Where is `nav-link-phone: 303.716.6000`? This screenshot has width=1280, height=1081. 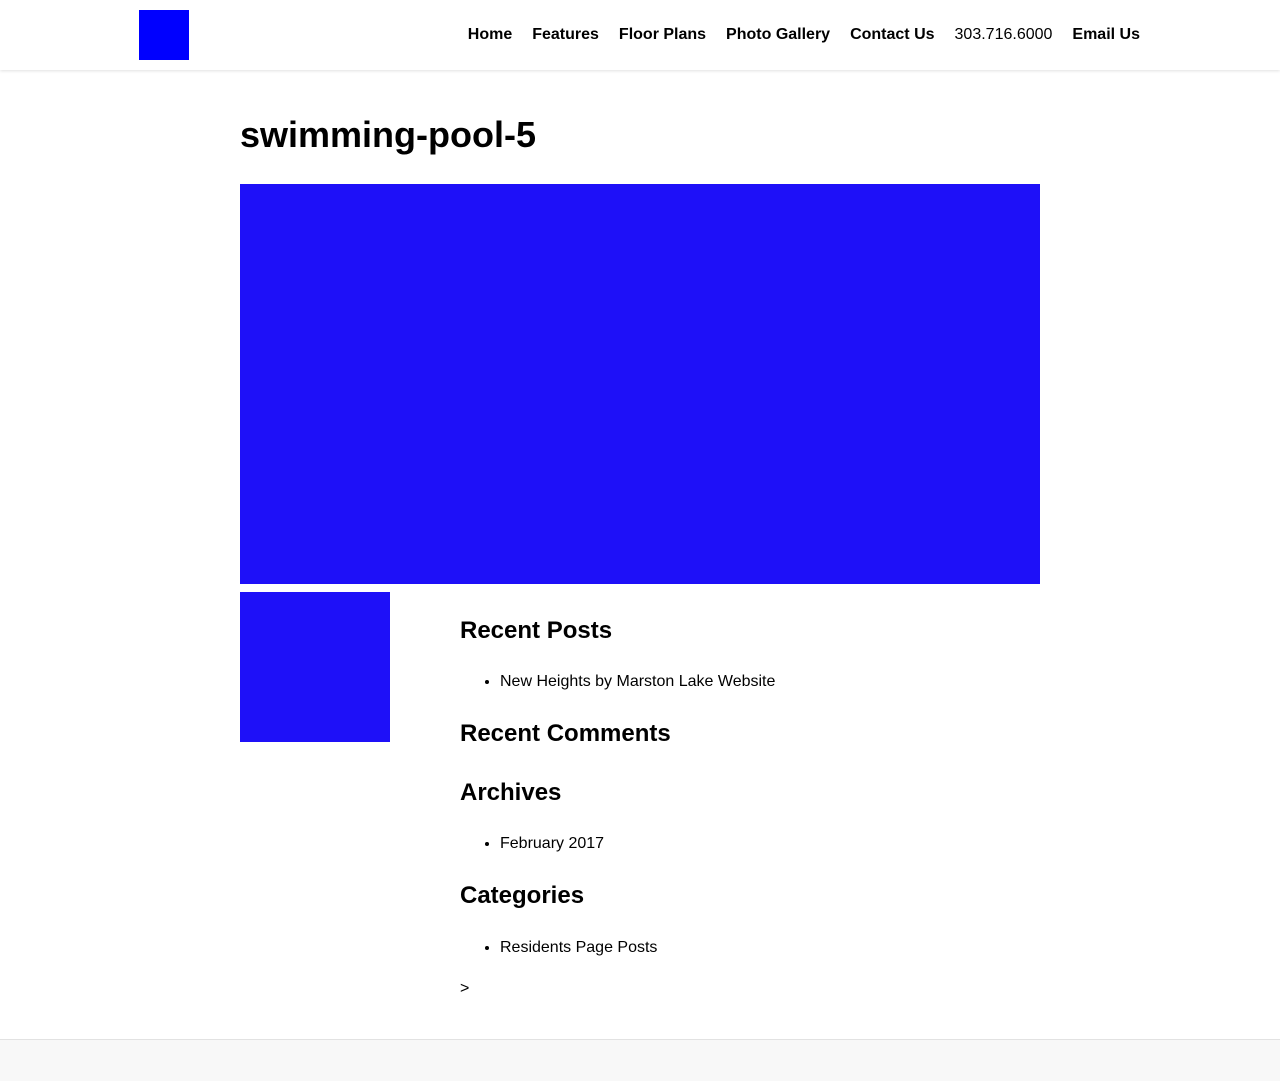
nav-link-phone: 303.716.6000 is located at coordinates (1004, 34).